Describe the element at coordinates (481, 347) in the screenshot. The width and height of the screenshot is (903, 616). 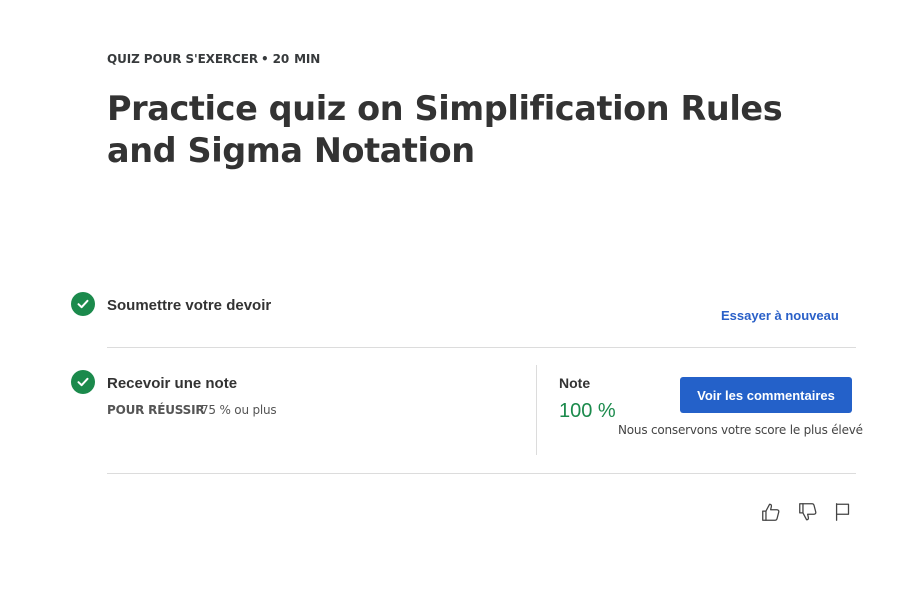
I see `step-divider` at that location.